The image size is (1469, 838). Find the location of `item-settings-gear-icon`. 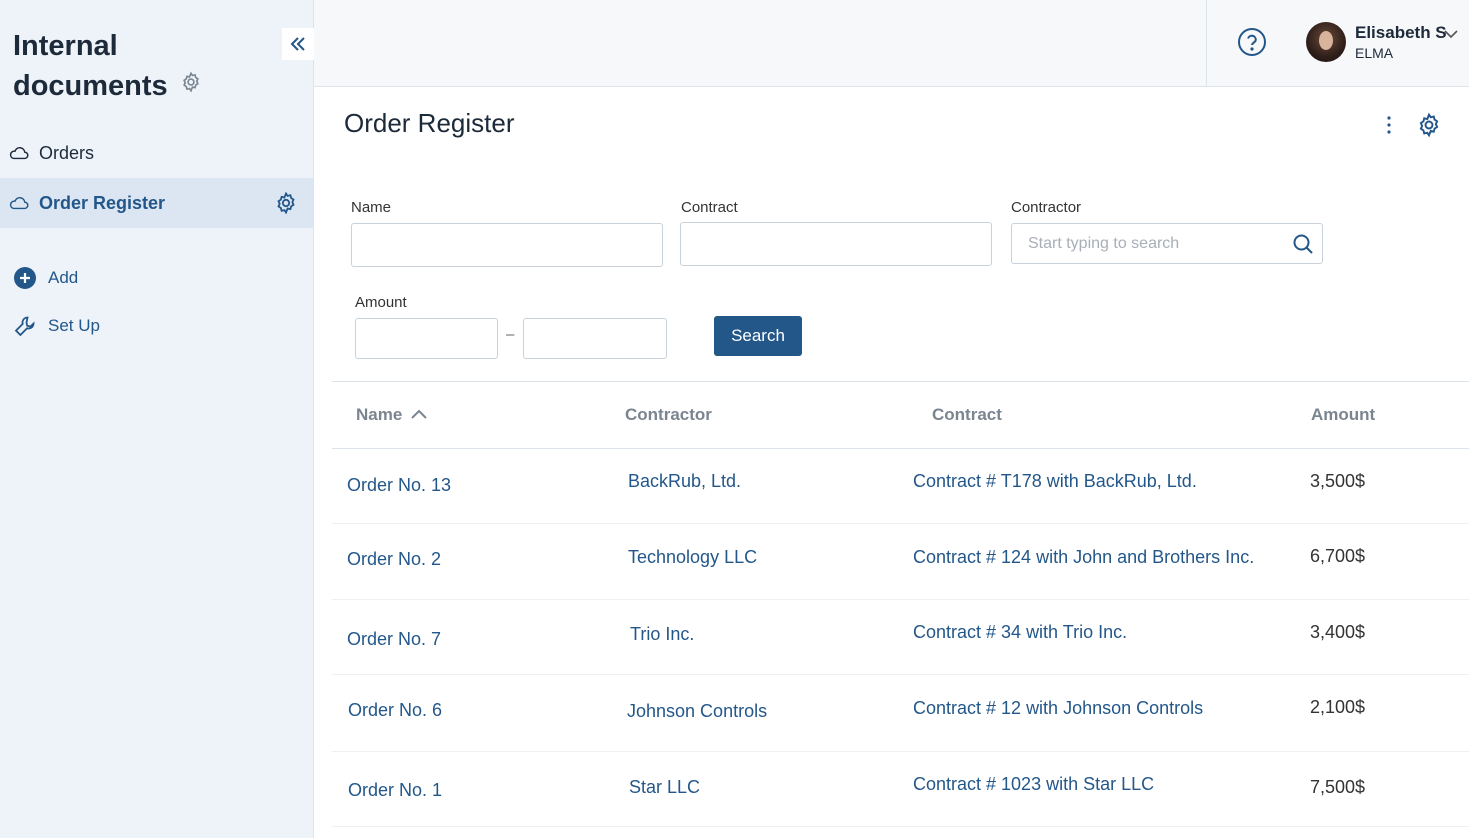

item-settings-gear-icon is located at coordinates (286, 205).